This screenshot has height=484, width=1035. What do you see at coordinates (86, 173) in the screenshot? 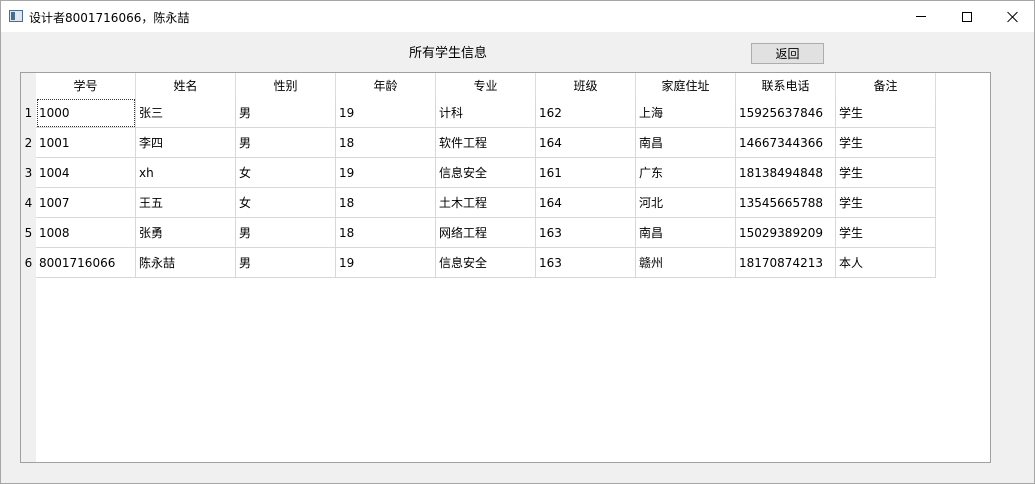
I see `table-cell: 1004` at bounding box center [86, 173].